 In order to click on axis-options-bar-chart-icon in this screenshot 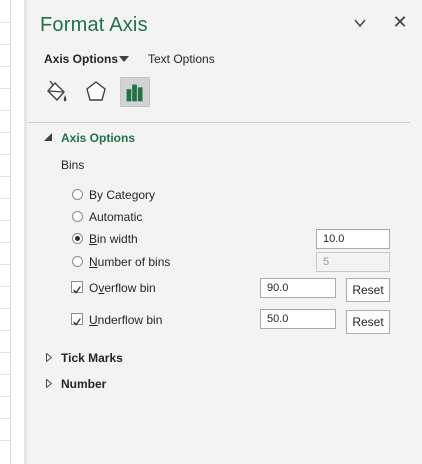, I will do `click(134, 93)`.